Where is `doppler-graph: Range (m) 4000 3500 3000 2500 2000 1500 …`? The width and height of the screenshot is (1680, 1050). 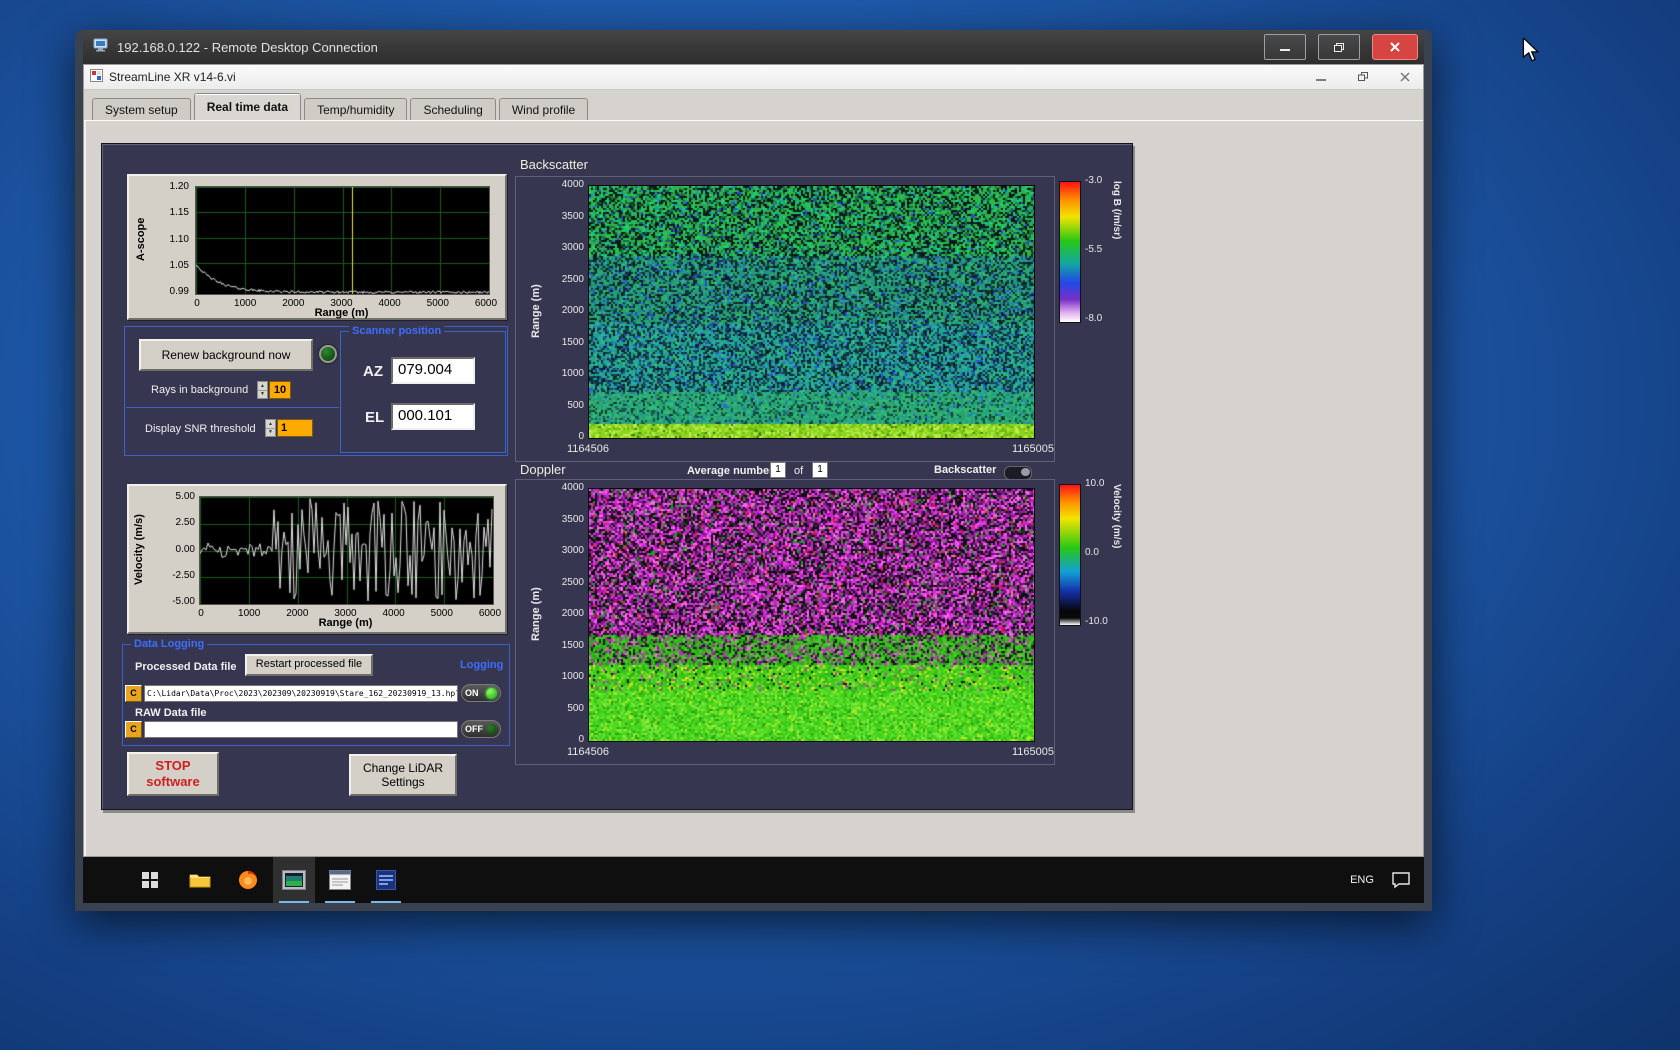
doppler-graph: Range (m) 4000 3500 3000 2500 2000 1500 … is located at coordinates (785, 622).